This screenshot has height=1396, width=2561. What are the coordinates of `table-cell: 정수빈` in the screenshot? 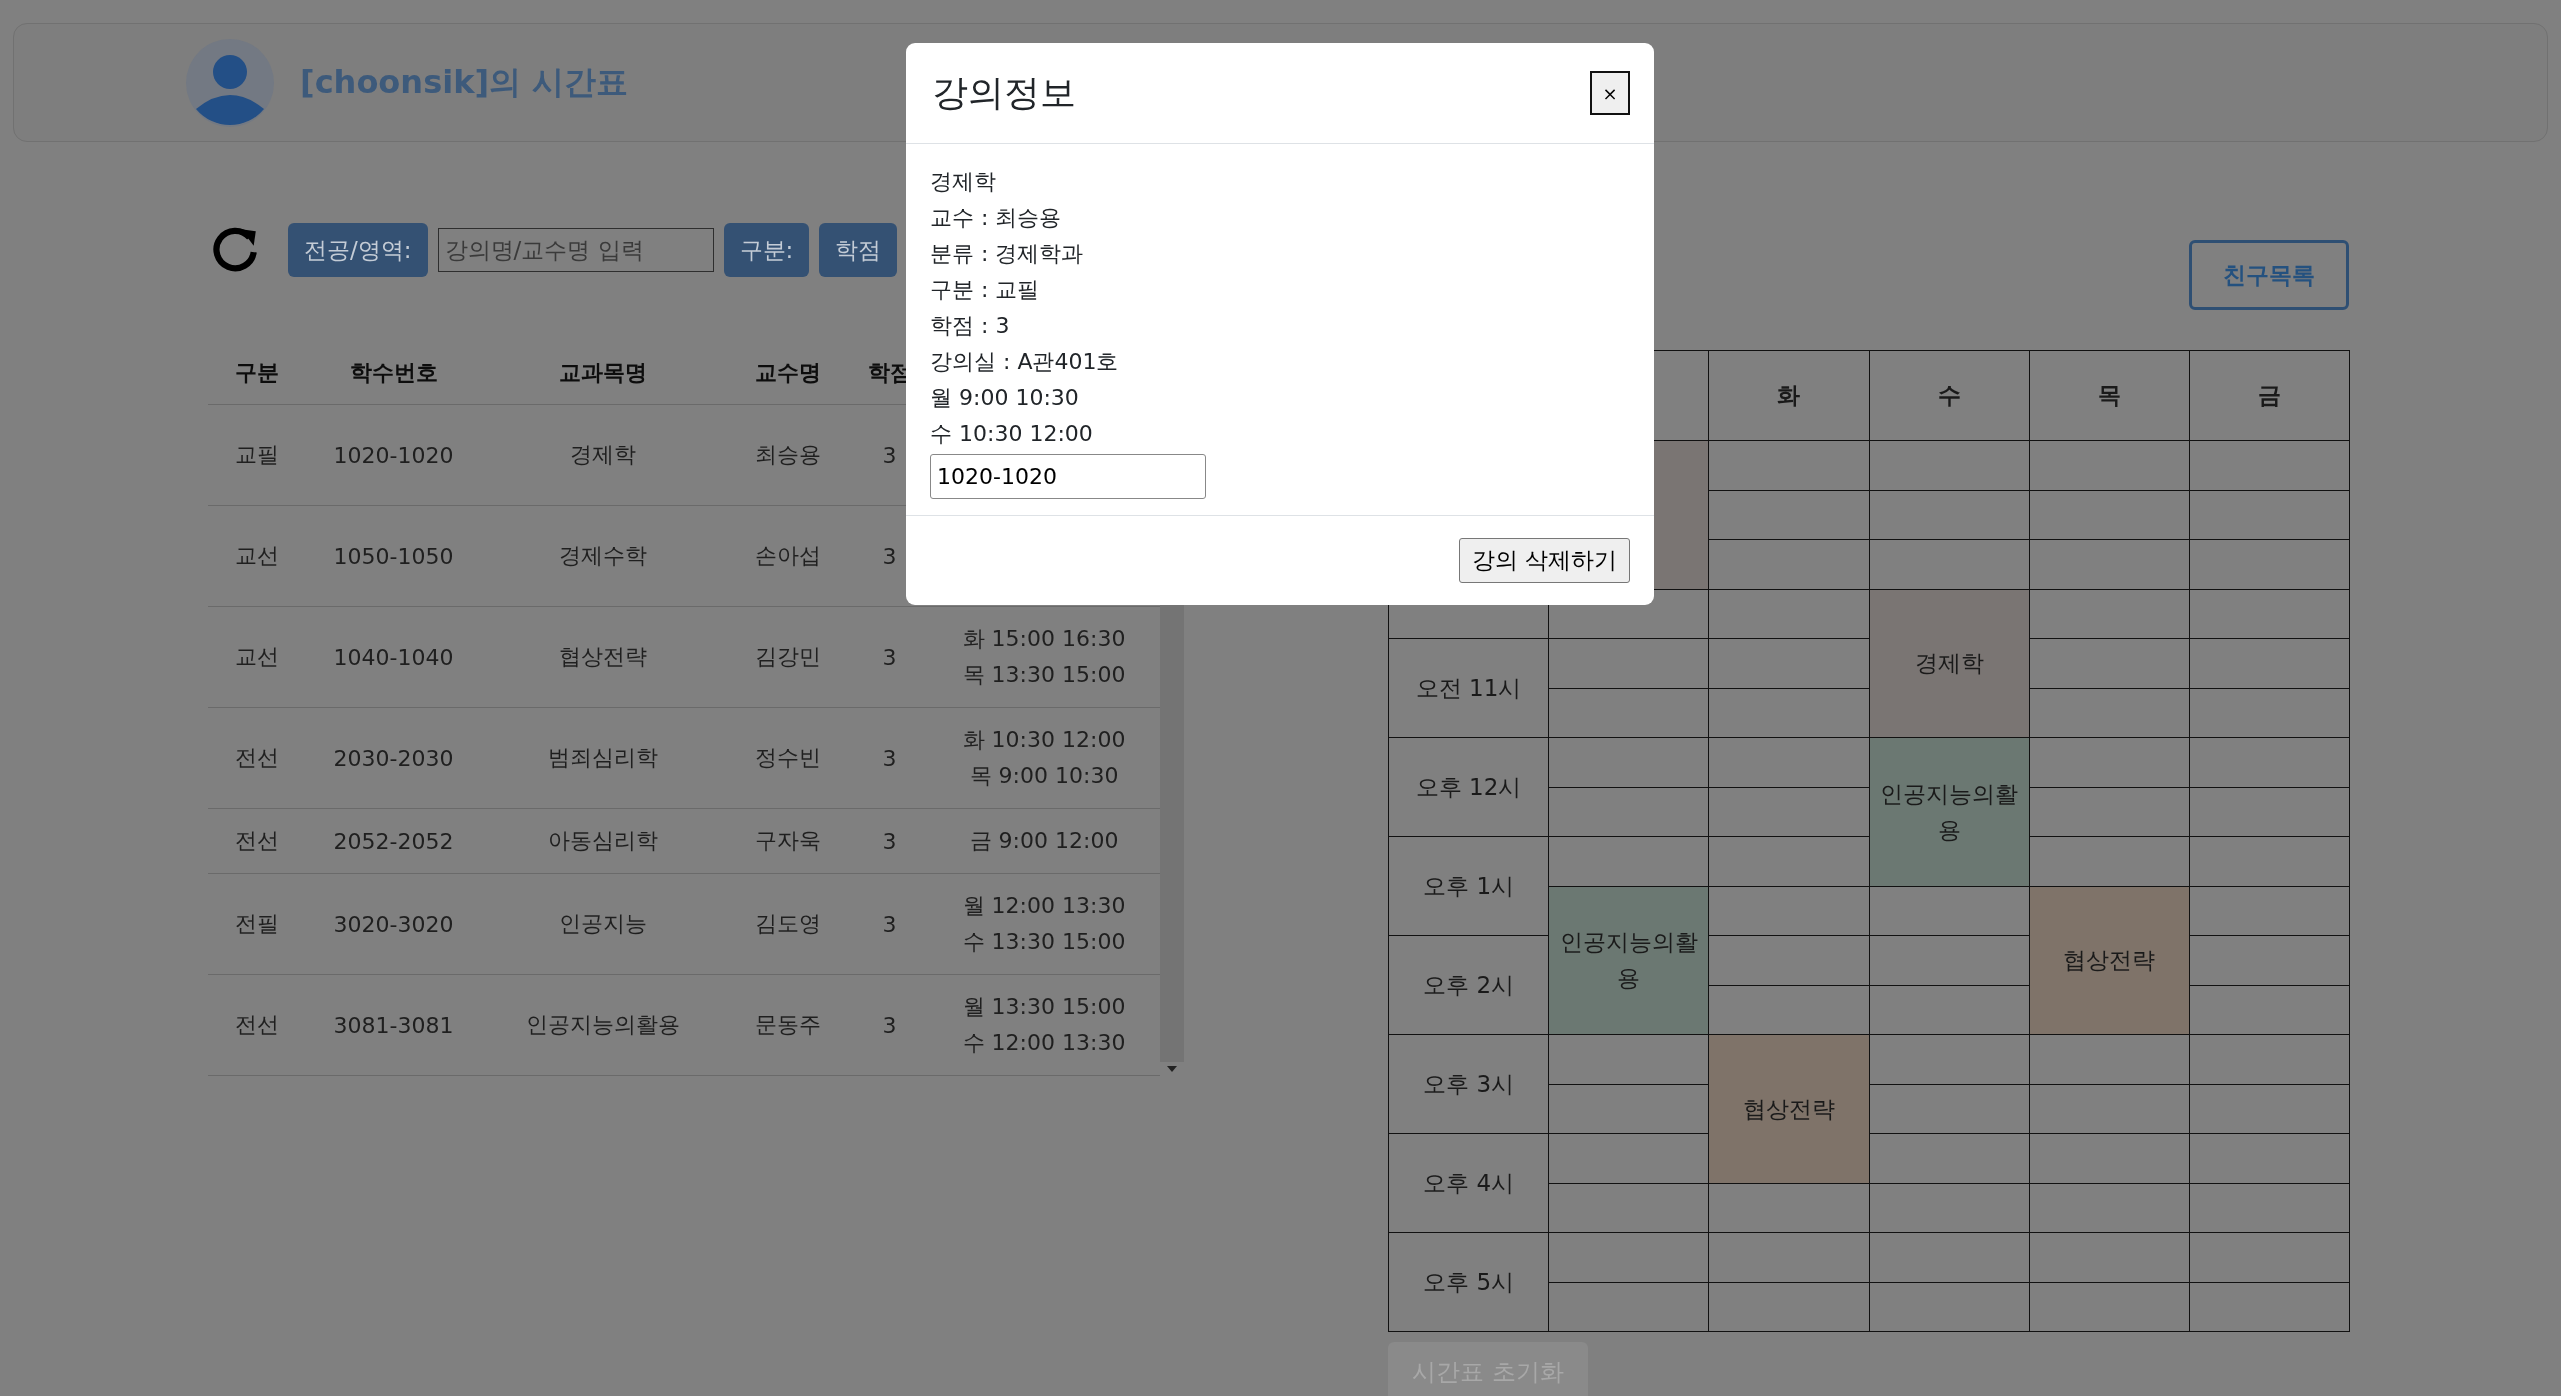 It's located at (787, 758).